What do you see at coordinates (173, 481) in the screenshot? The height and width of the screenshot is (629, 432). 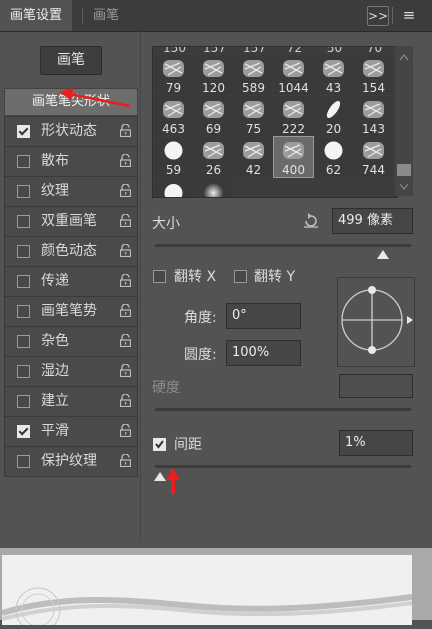 I see `annotation-up-arrow-icon` at bounding box center [173, 481].